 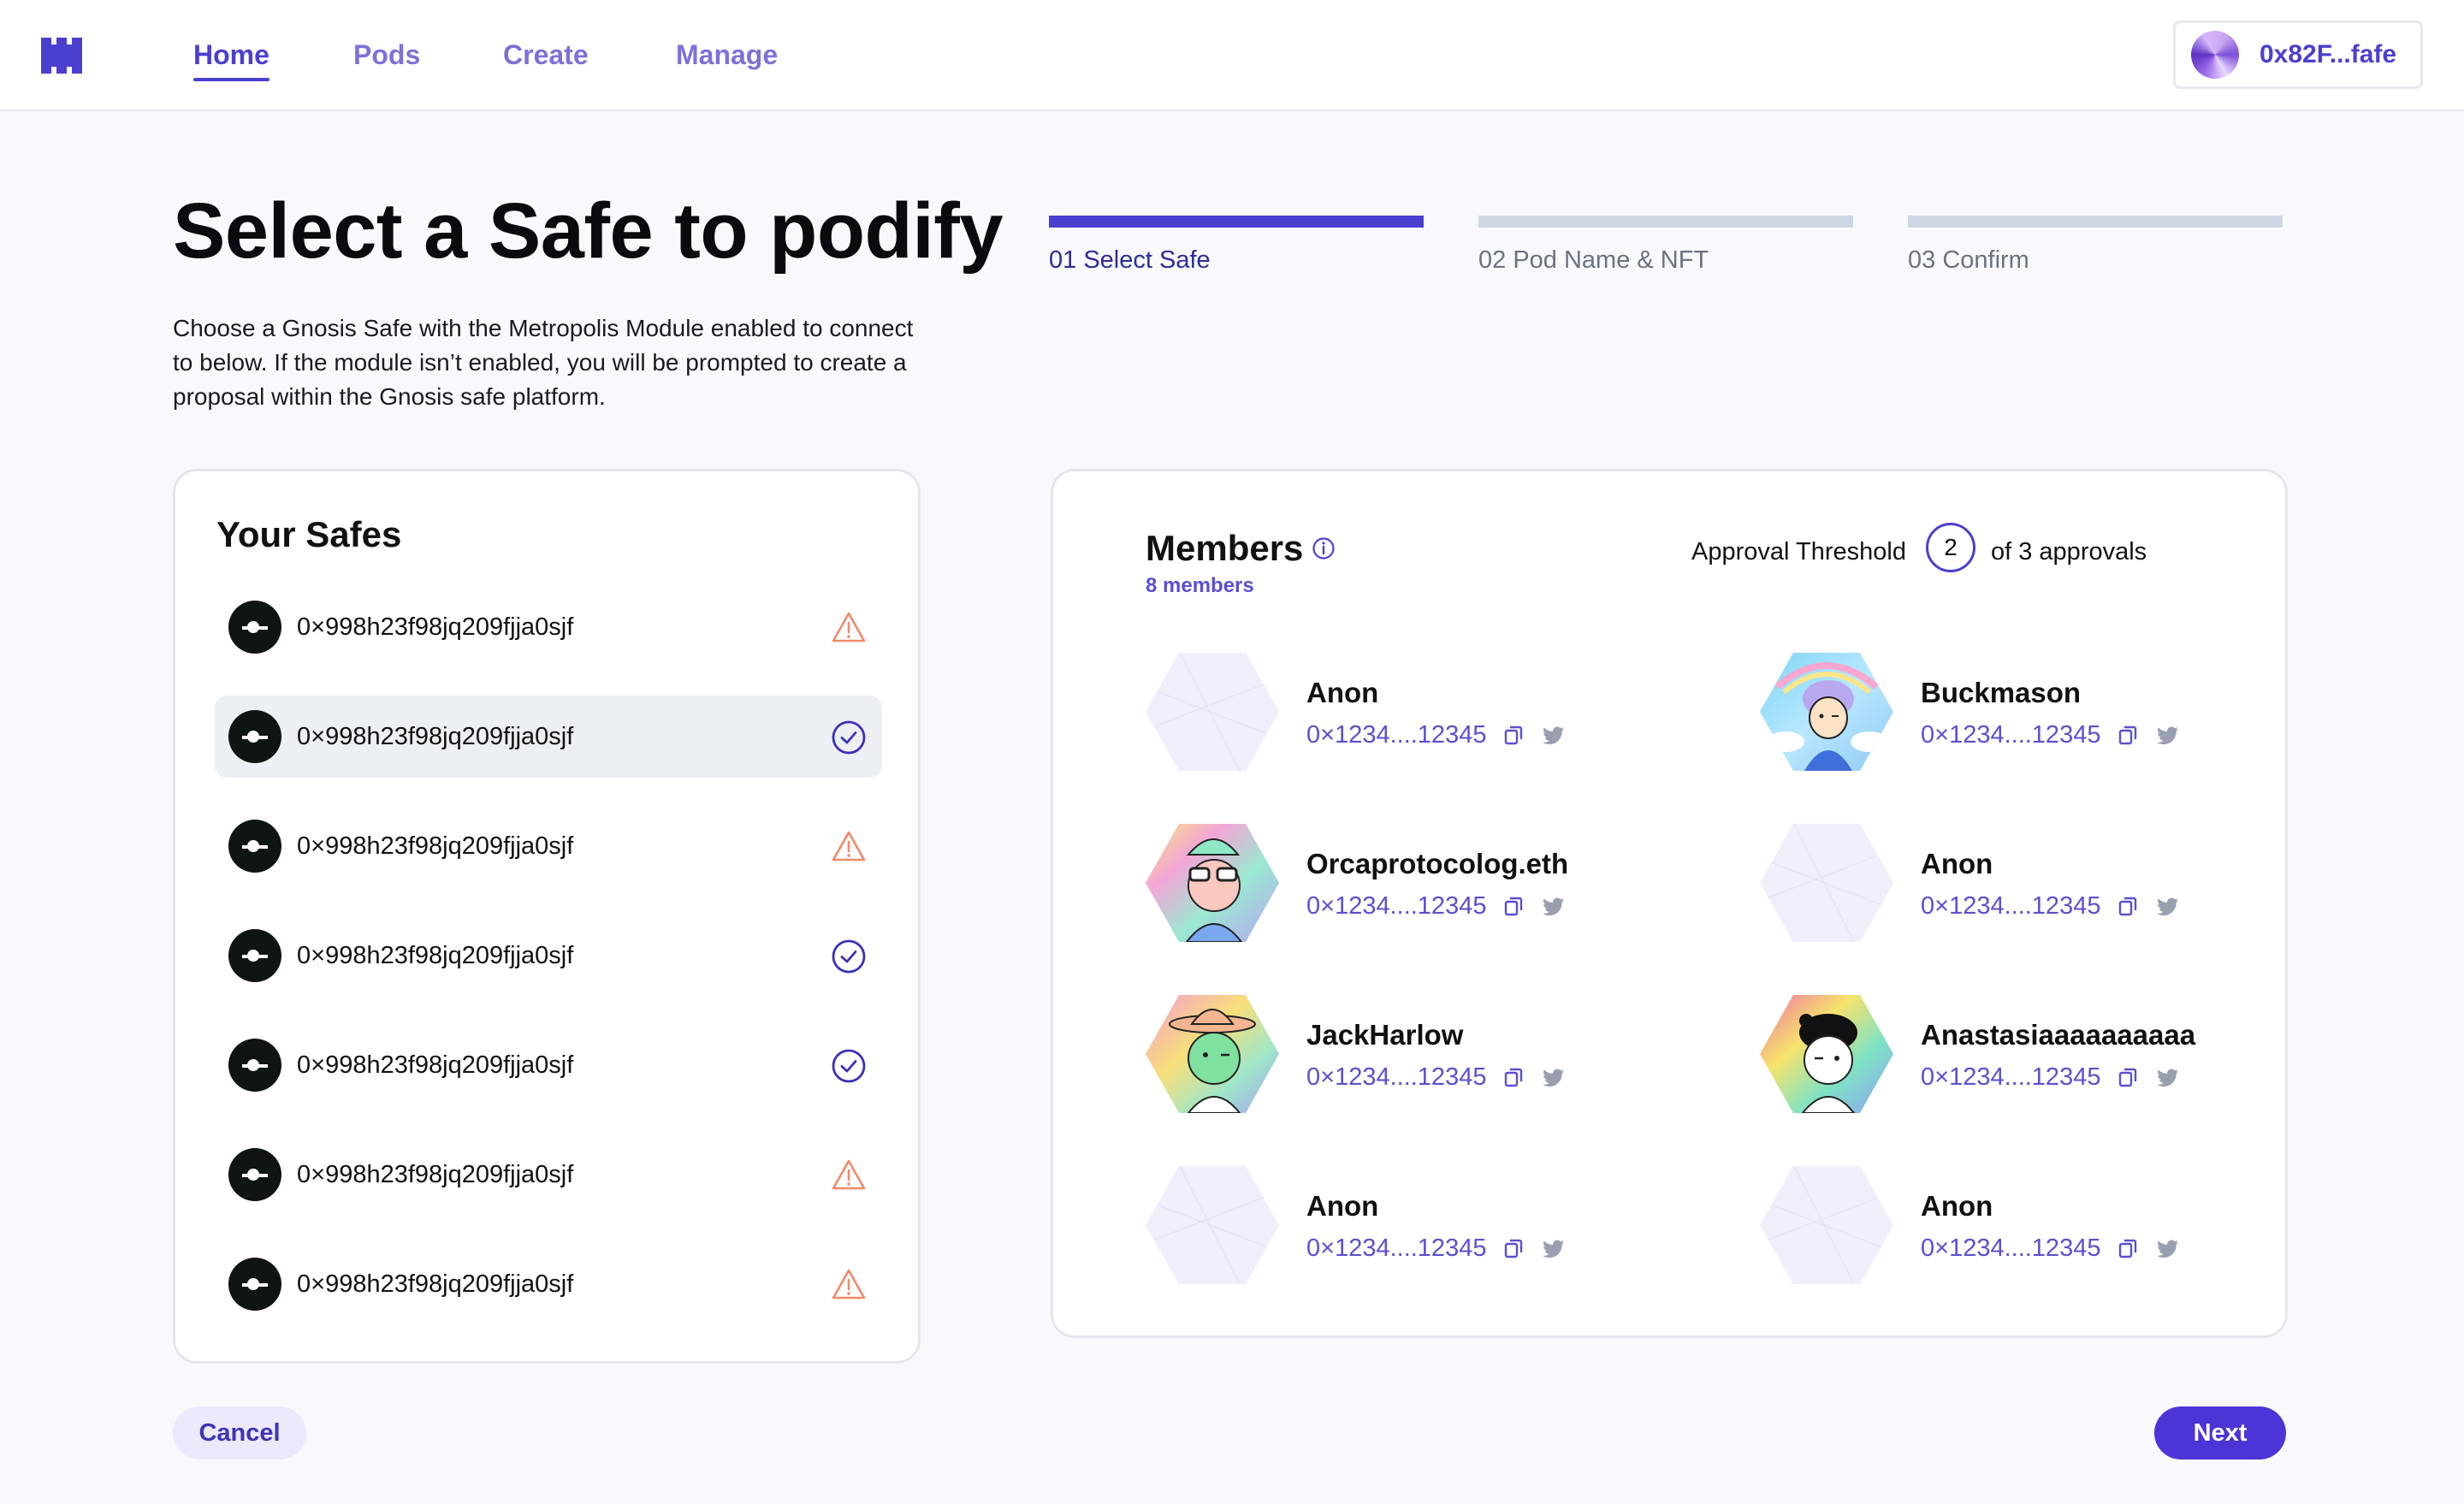 What do you see at coordinates (309, 534) in the screenshot?
I see `safes-title: Your Safes` at bounding box center [309, 534].